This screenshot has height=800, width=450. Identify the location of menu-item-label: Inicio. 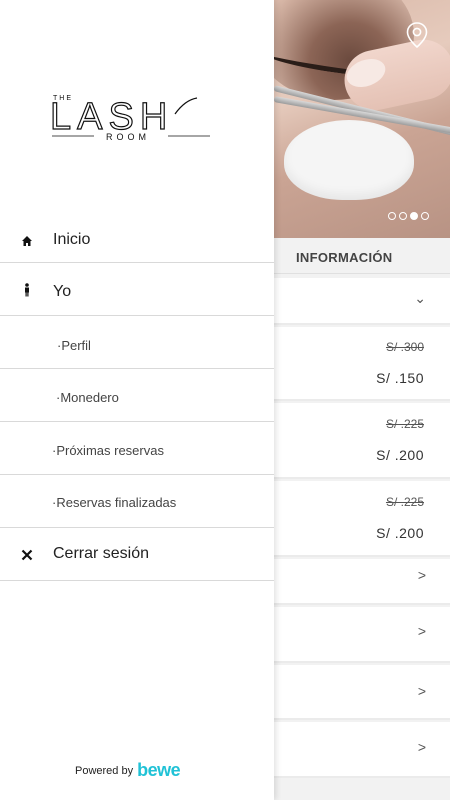
(72, 239).